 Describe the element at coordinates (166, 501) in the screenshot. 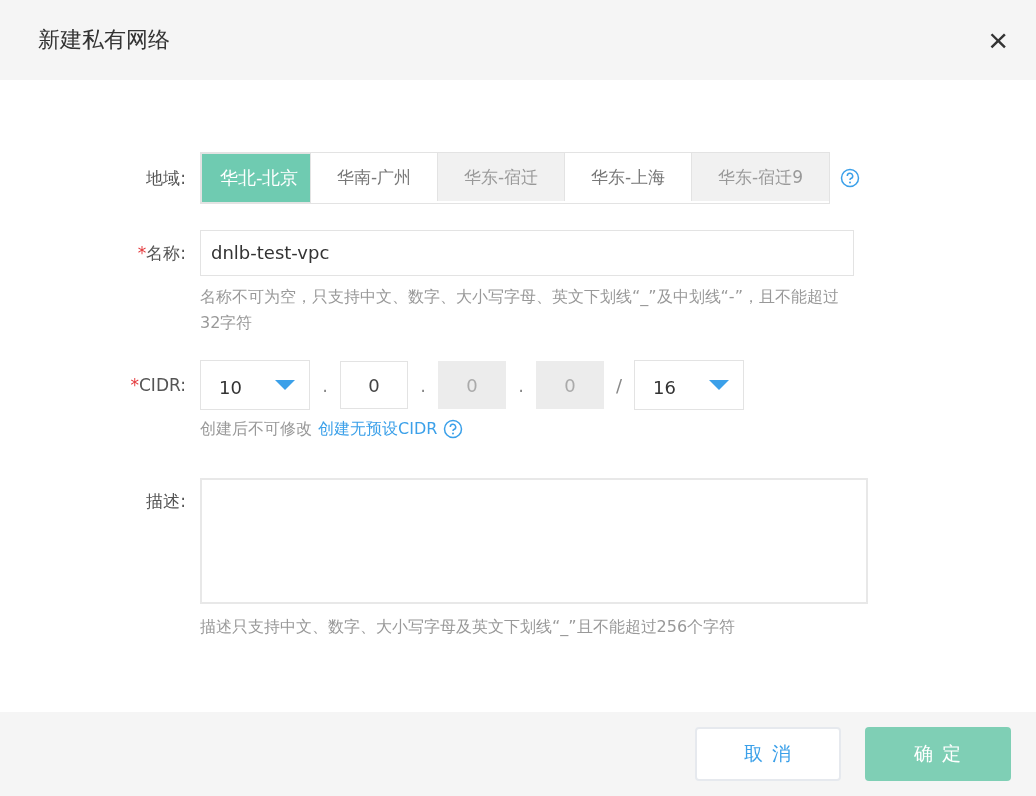

I see `field-label: 描述:` at that location.